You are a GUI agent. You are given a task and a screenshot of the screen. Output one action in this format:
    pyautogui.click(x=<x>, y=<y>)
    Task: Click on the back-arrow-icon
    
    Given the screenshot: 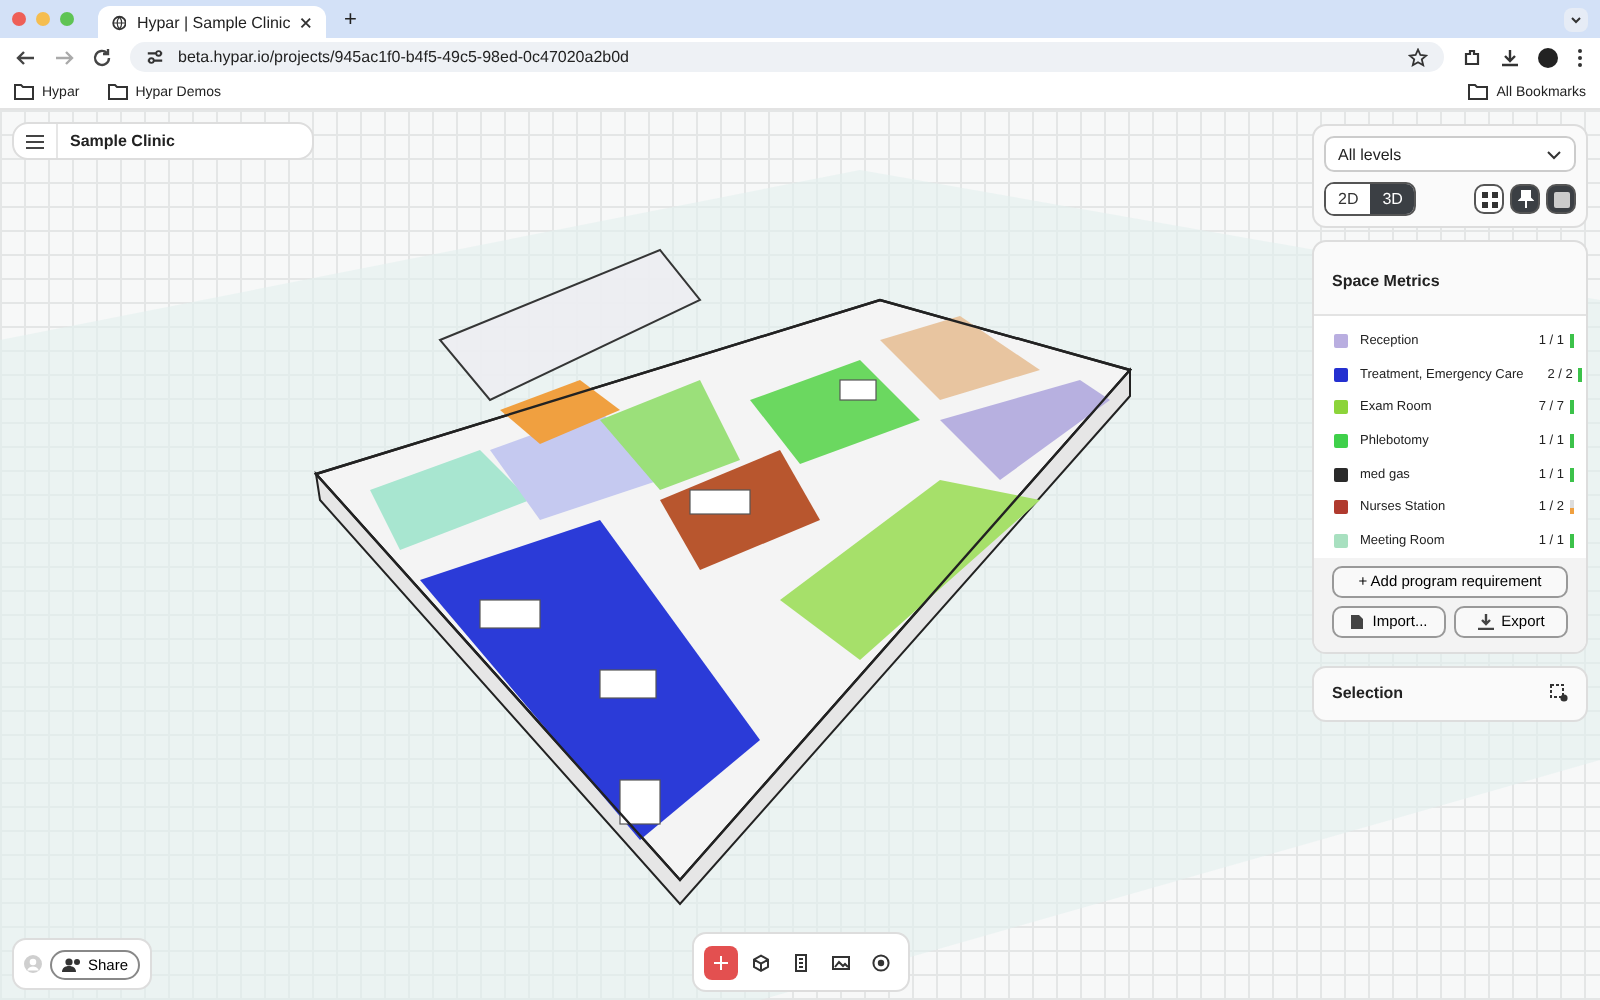 What is the action you would take?
    pyautogui.click(x=26, y=57)
    